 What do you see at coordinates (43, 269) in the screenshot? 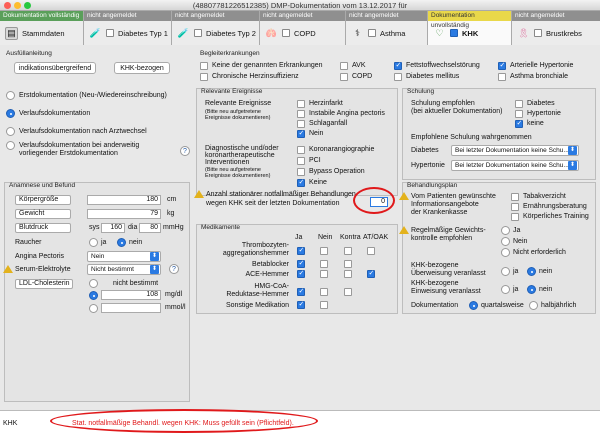
I see `serum-label: Serum-Elektrolyte` at bounding box center [43, 269].